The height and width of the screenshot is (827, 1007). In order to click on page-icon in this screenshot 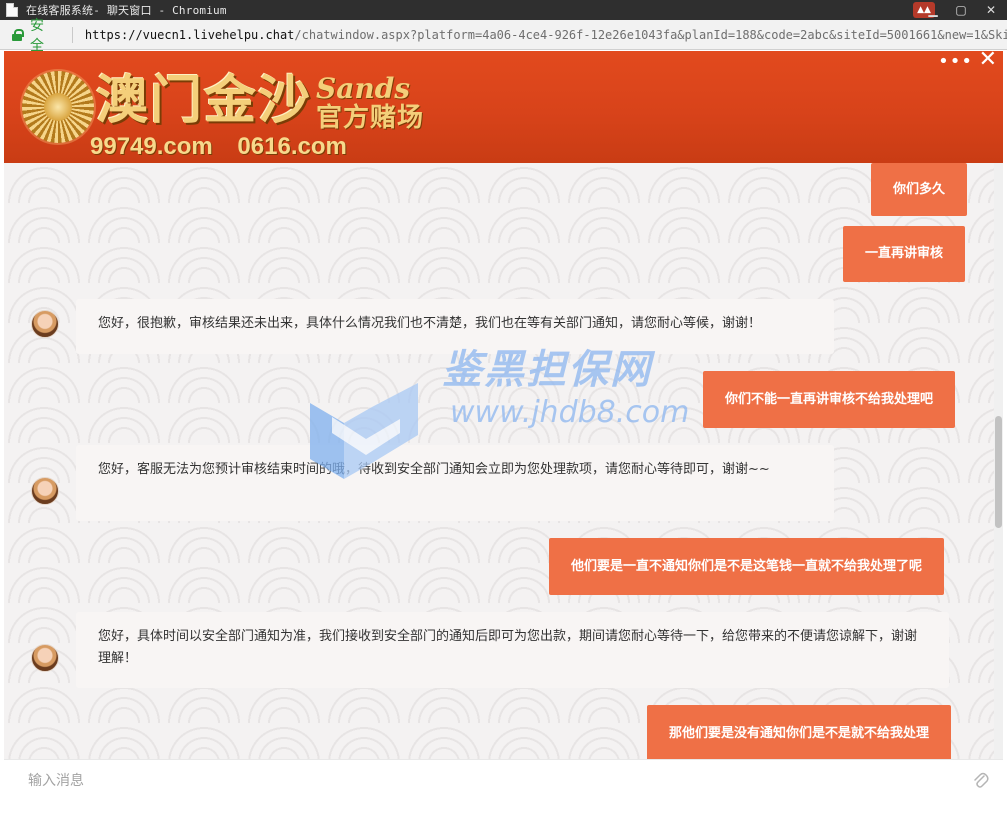, I will do `click(12, 10)`.